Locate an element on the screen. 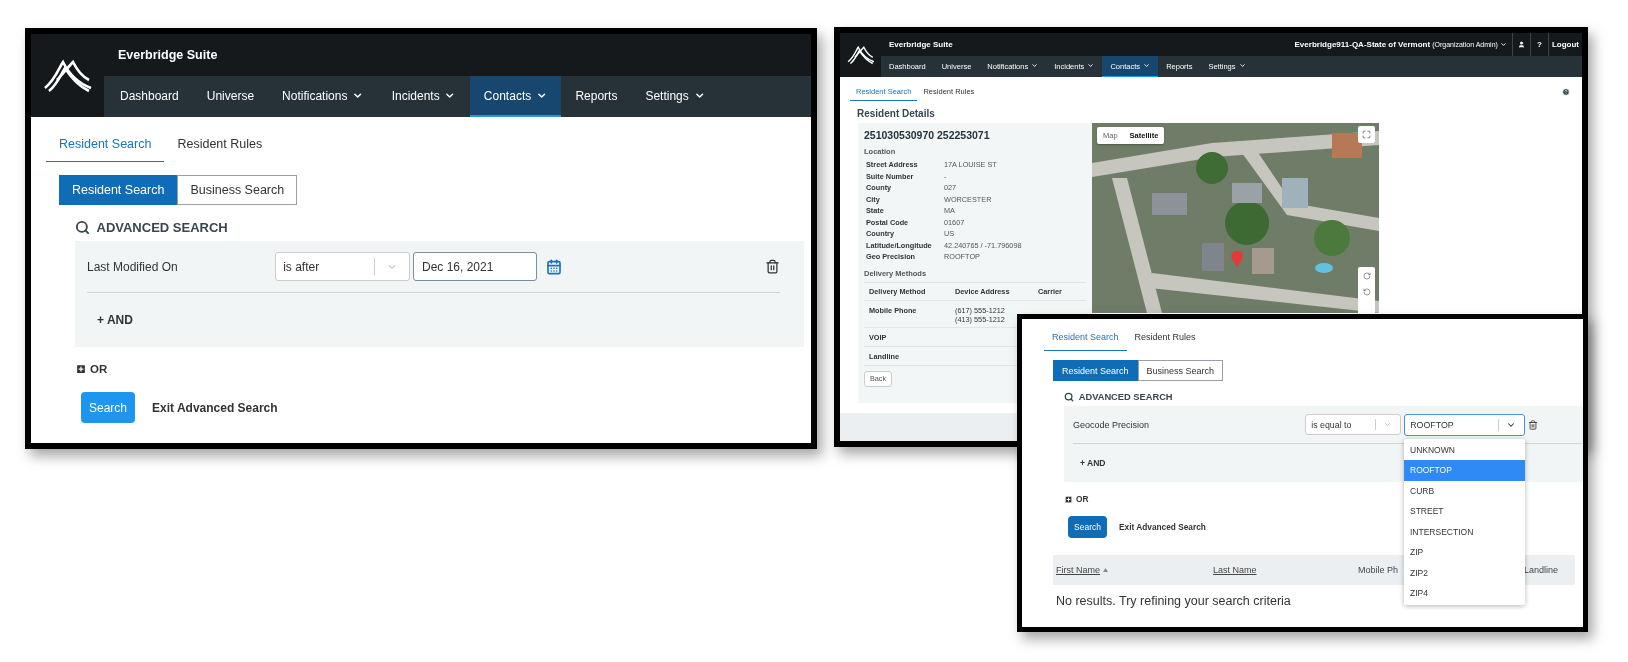  dropdown-option: STREET is located at coordinates (1464, 511).